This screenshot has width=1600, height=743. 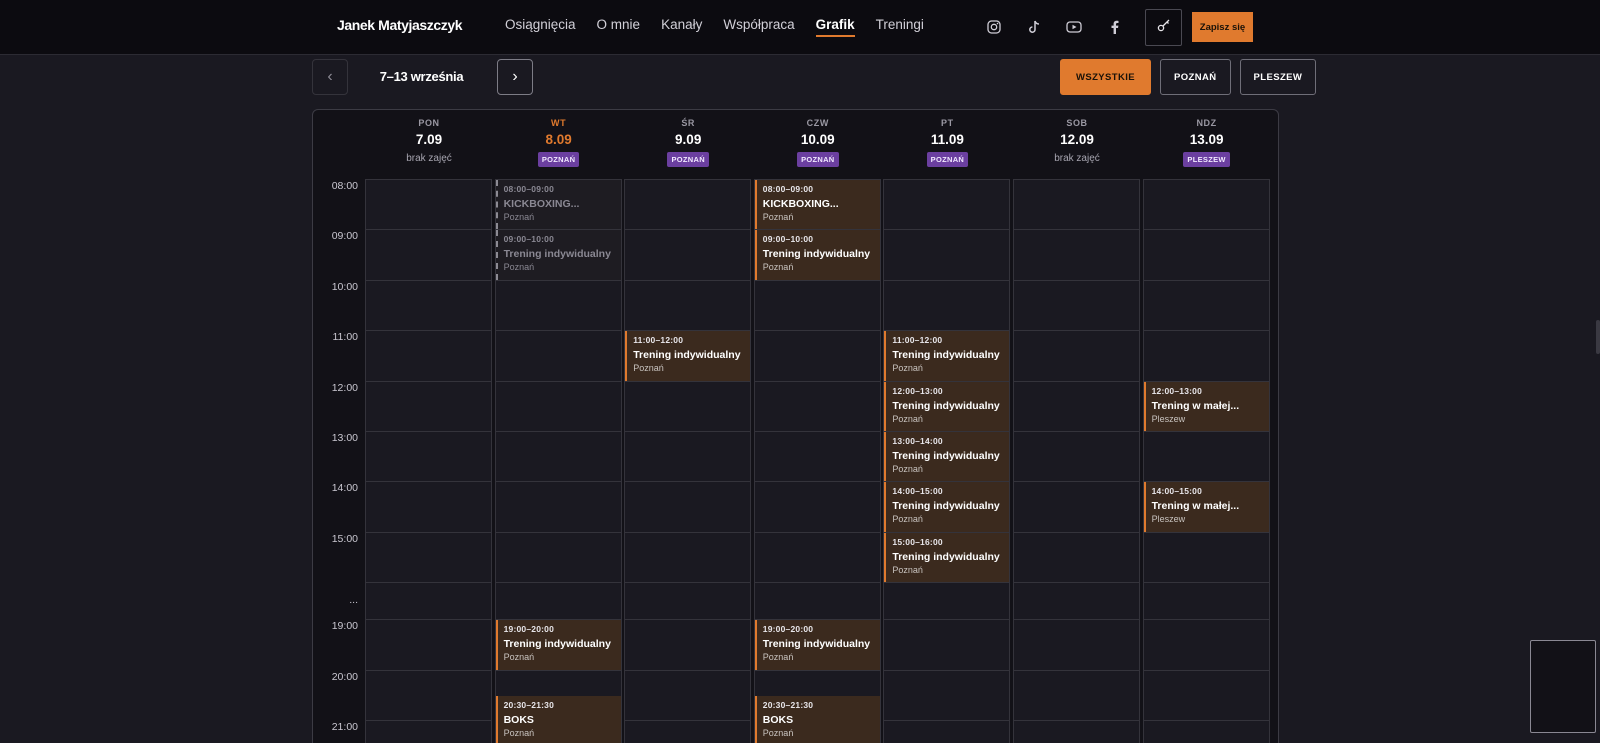 I want to click on filter-pleszew: PLESZEW, so click(x=1278, y=77).